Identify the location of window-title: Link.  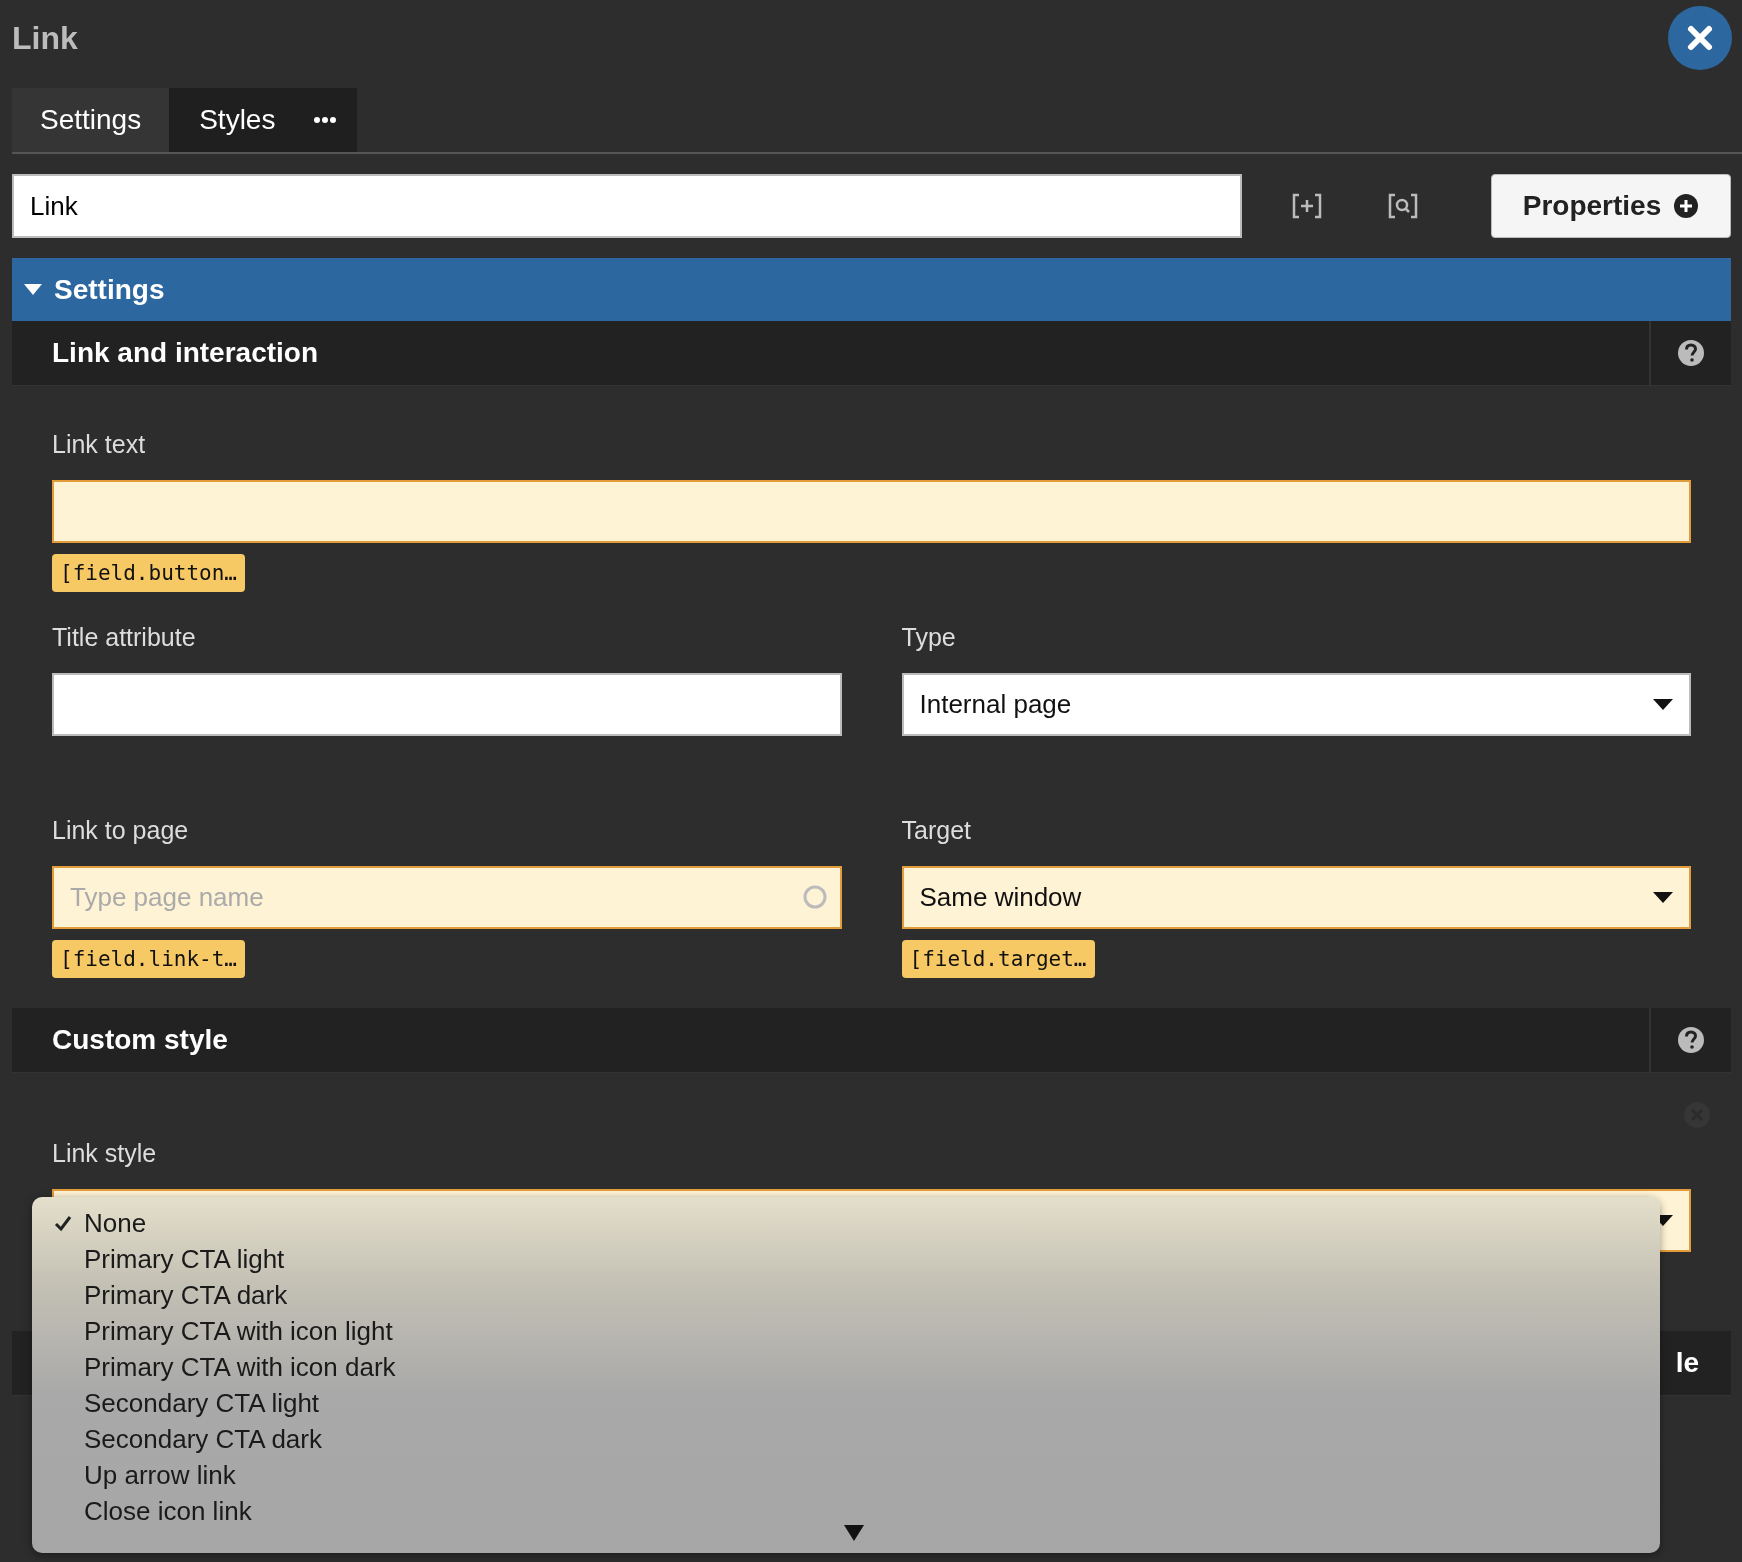
(45, 38).